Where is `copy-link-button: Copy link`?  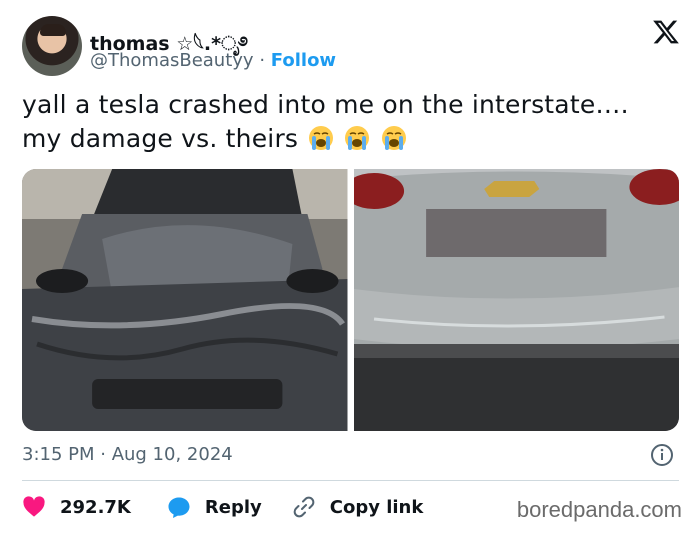 copy-link-button: Copy link is located at coordinates (358, 507).